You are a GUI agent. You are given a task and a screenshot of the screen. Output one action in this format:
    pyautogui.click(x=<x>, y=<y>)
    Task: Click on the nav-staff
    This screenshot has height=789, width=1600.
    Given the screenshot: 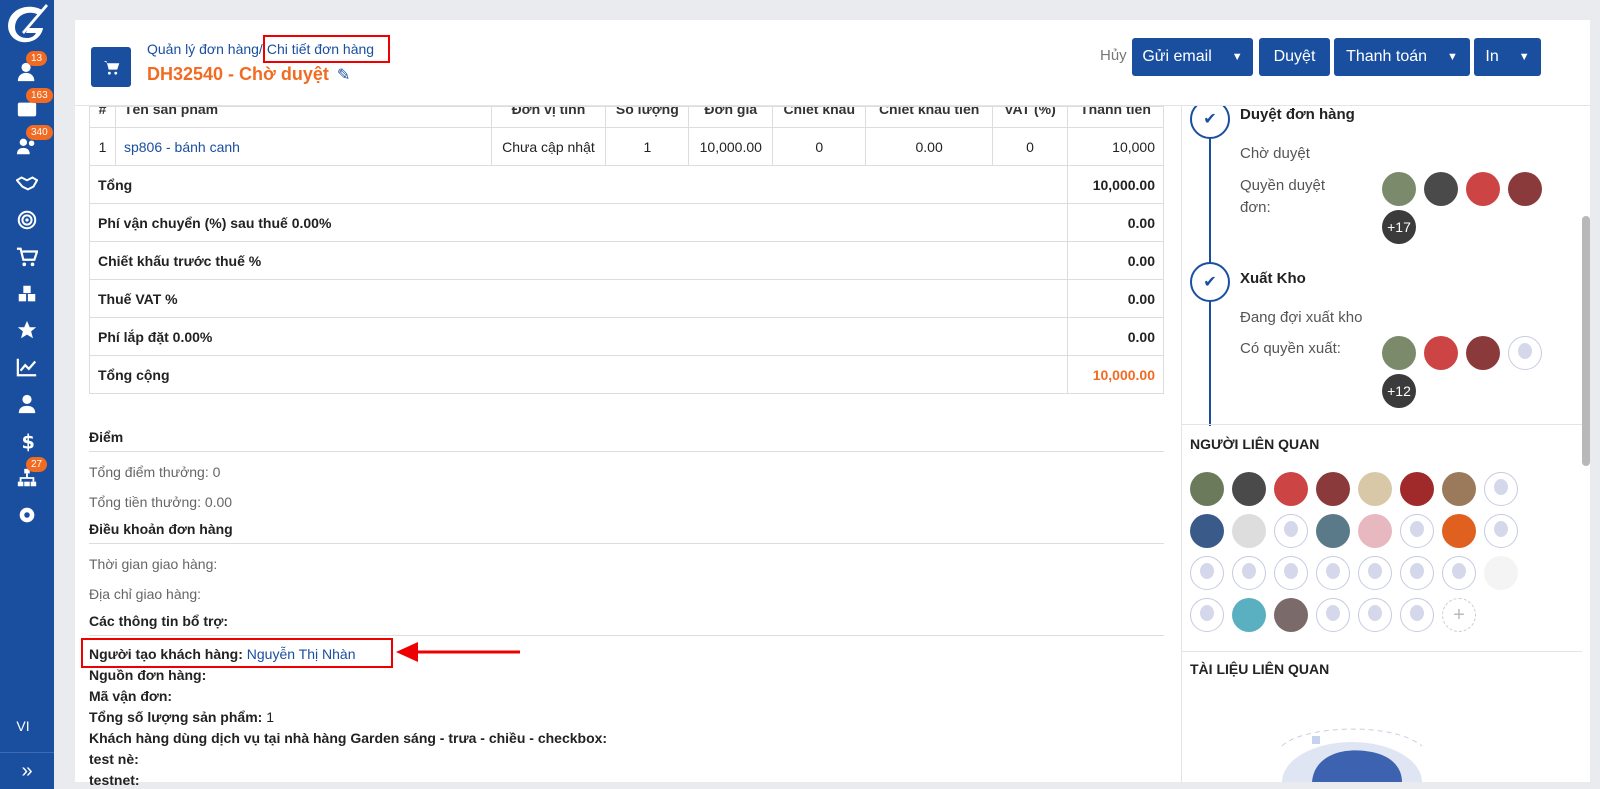 What is the action you would take?
    pyautogui.click(x=27, y=404)
    